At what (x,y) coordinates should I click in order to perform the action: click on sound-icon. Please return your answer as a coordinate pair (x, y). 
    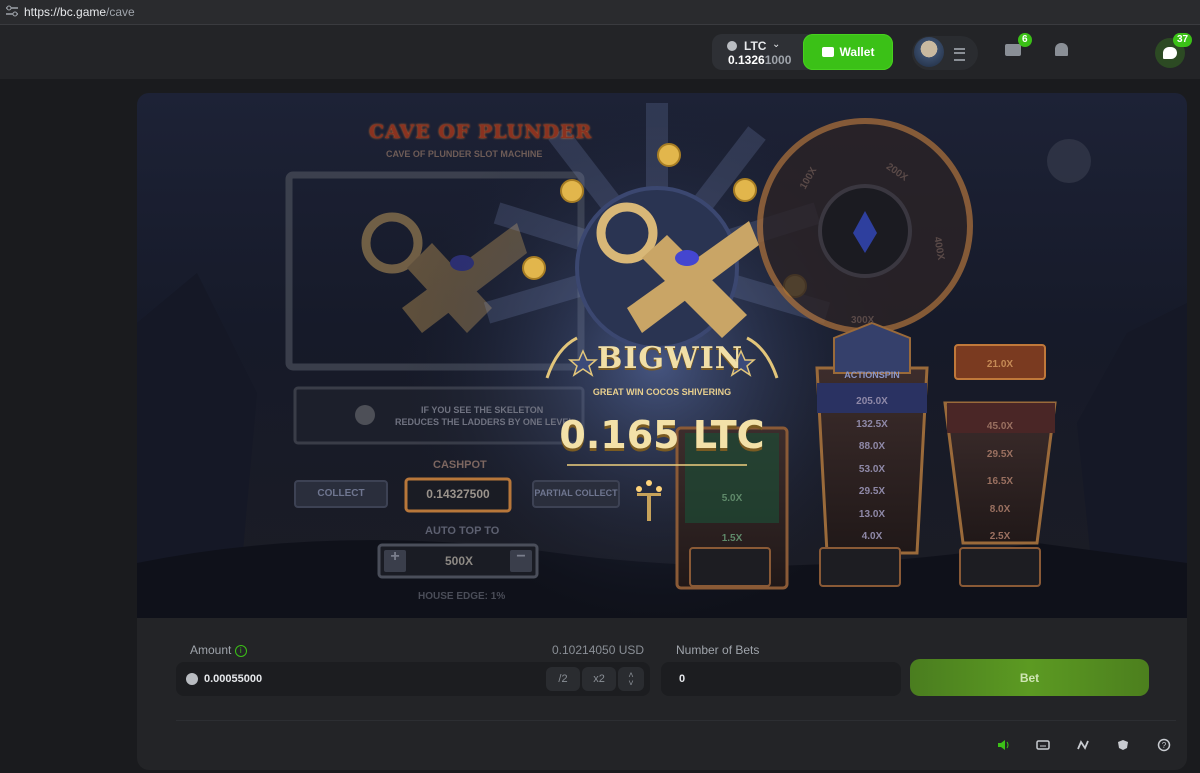
    Looking at the image, I should click on (1003, 745).